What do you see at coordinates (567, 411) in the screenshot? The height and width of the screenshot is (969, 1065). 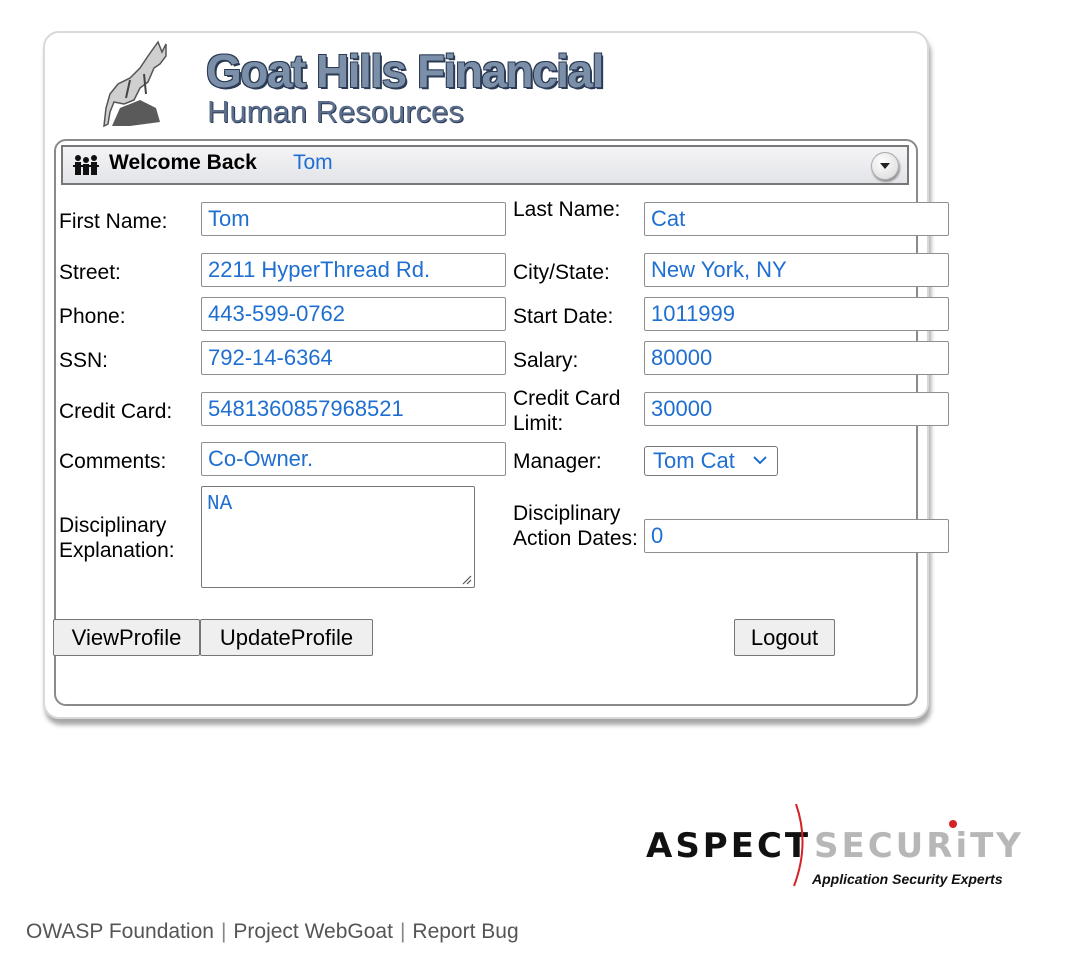 I see `credit-card-limit-label: Credit Card Limit:` at bounding box center [567, 411].